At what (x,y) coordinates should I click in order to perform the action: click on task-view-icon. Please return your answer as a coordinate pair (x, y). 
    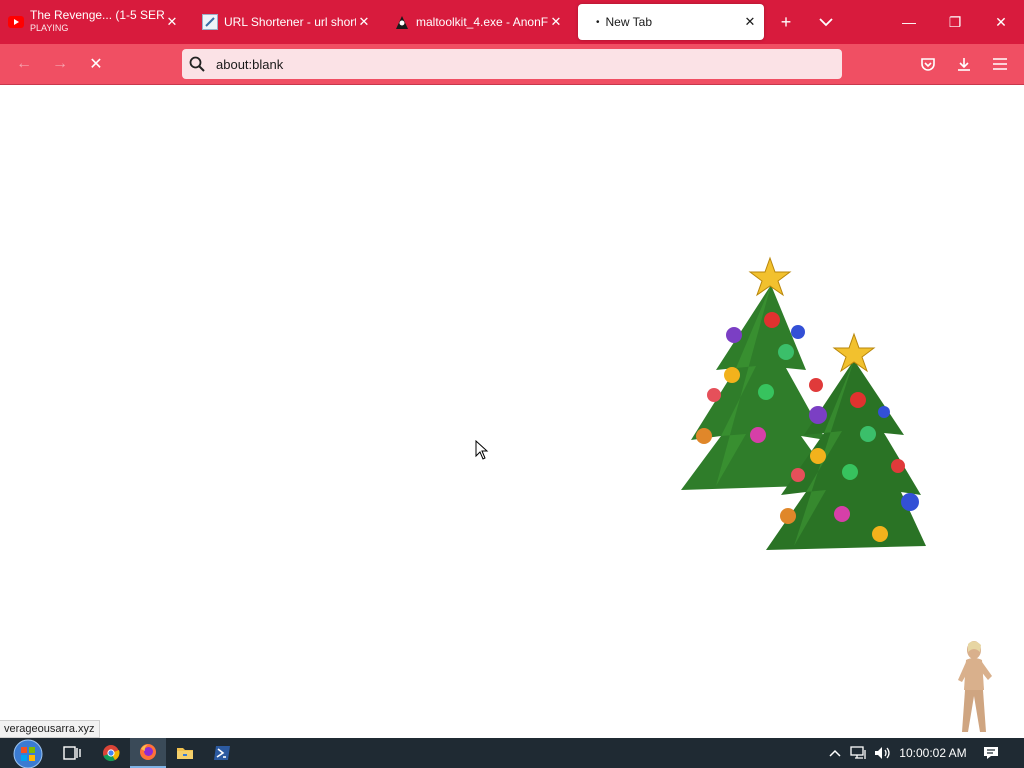
    Looking at the image, I should click on (72, 753).